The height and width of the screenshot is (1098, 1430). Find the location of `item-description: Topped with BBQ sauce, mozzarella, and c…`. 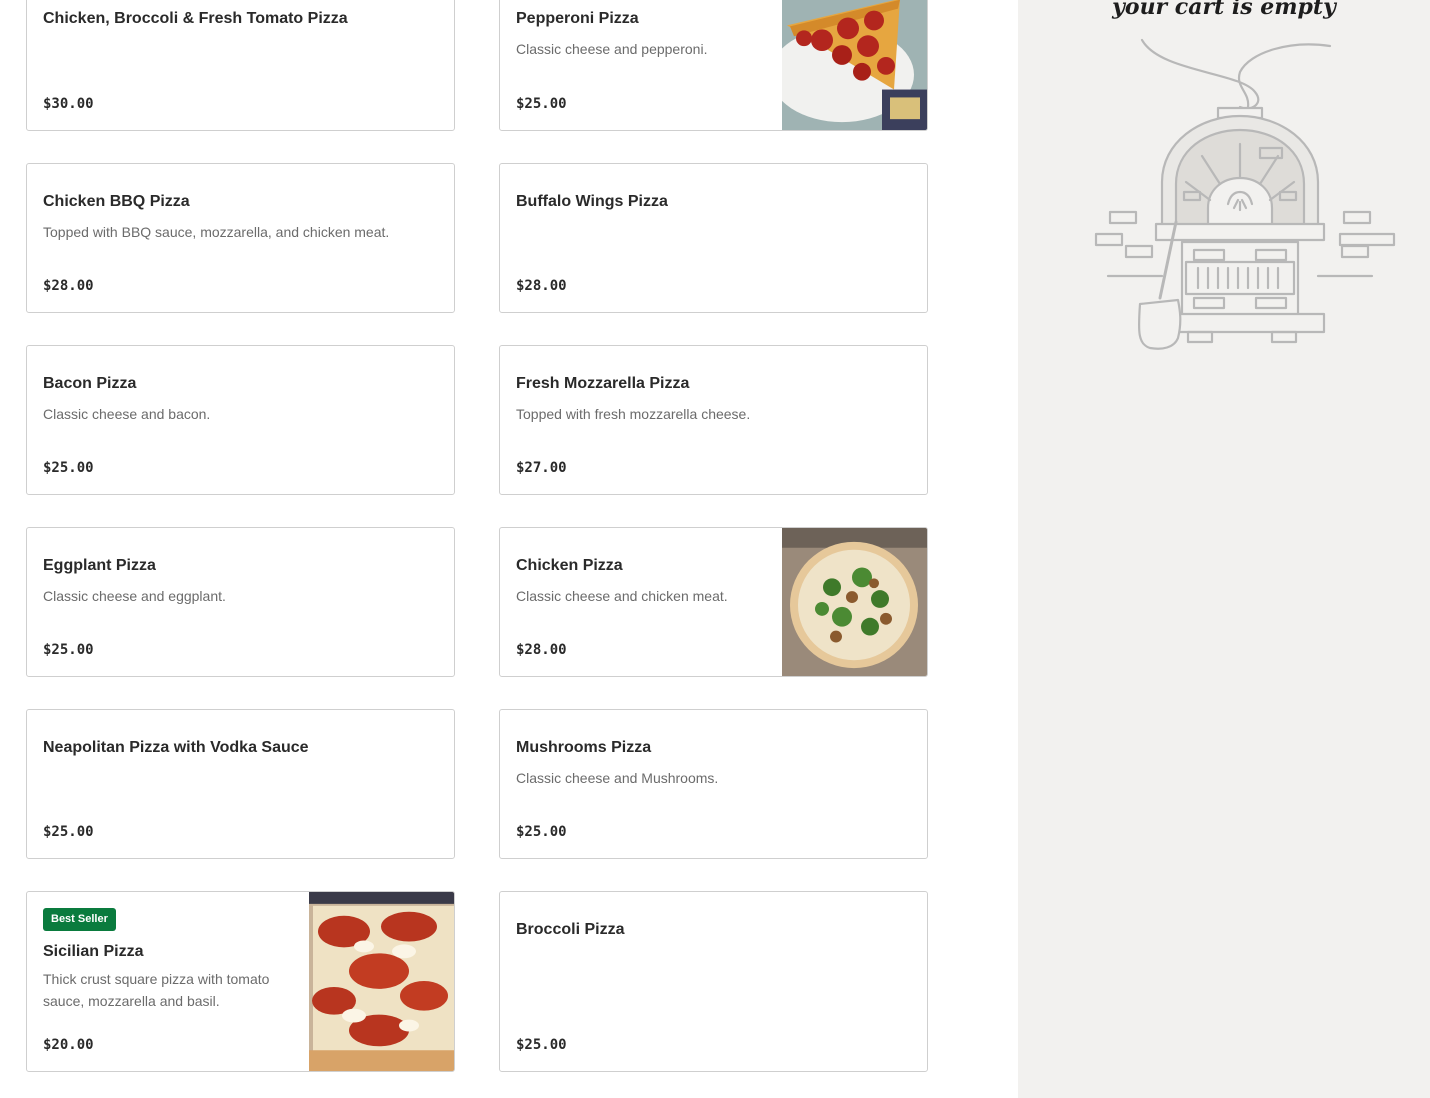

item-description: Topped with BBQ sauce, mozzarella, and c… is located at coordinates (216, 232).